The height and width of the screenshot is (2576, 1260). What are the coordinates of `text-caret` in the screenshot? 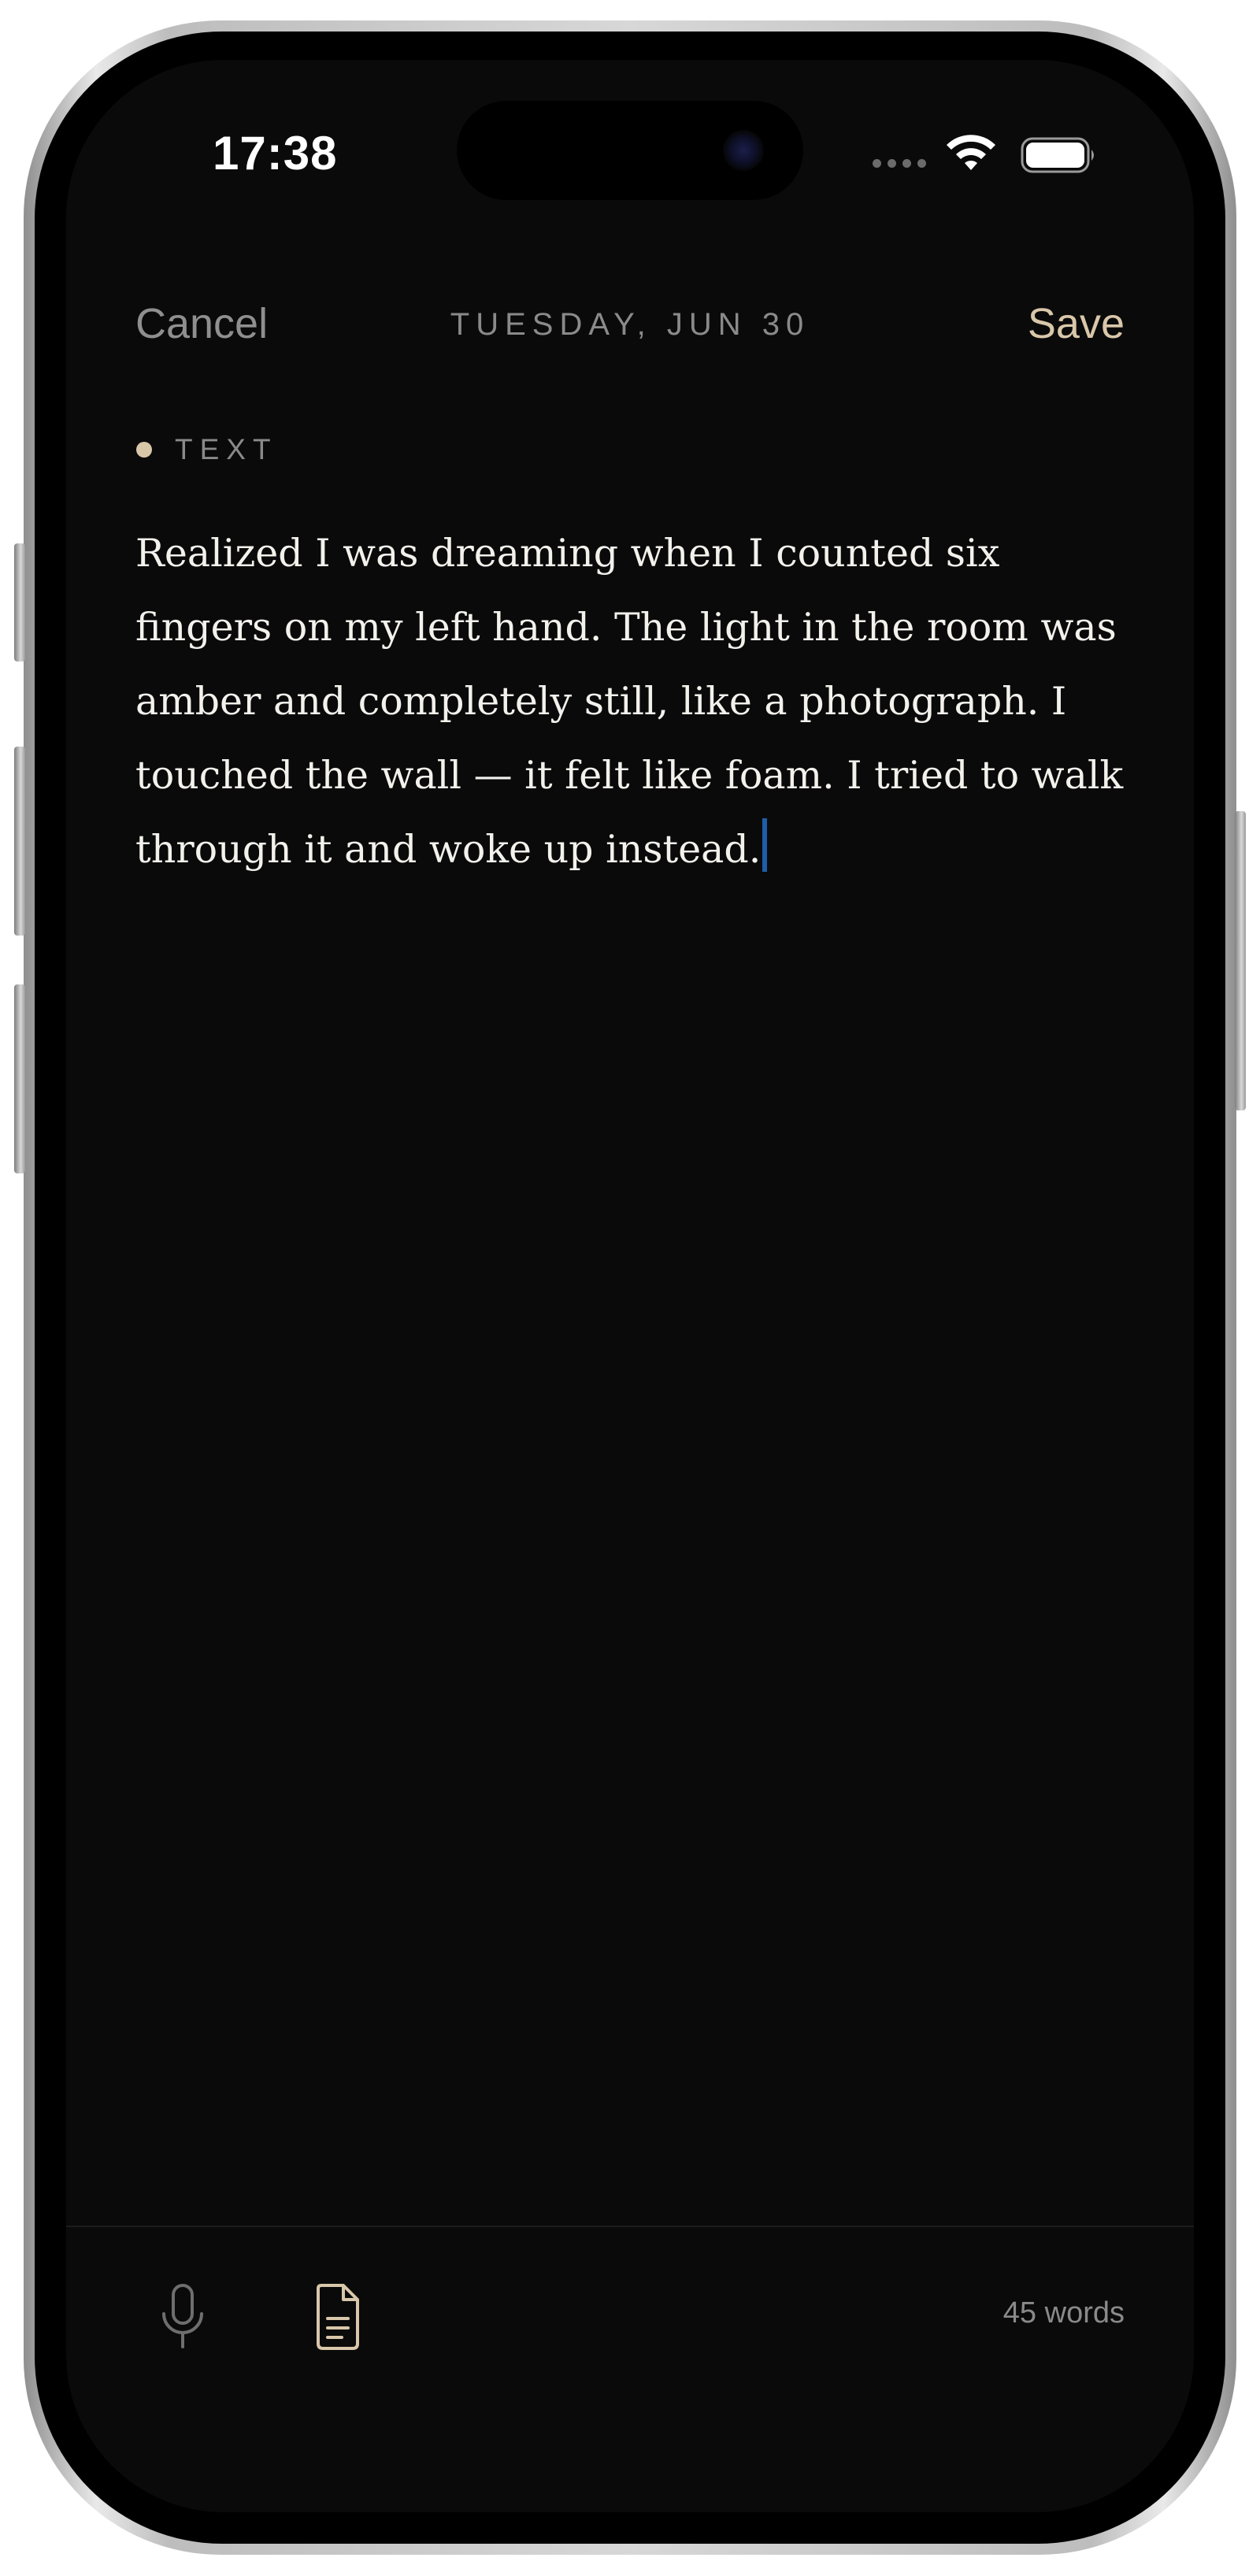 It's located at (765, 845).